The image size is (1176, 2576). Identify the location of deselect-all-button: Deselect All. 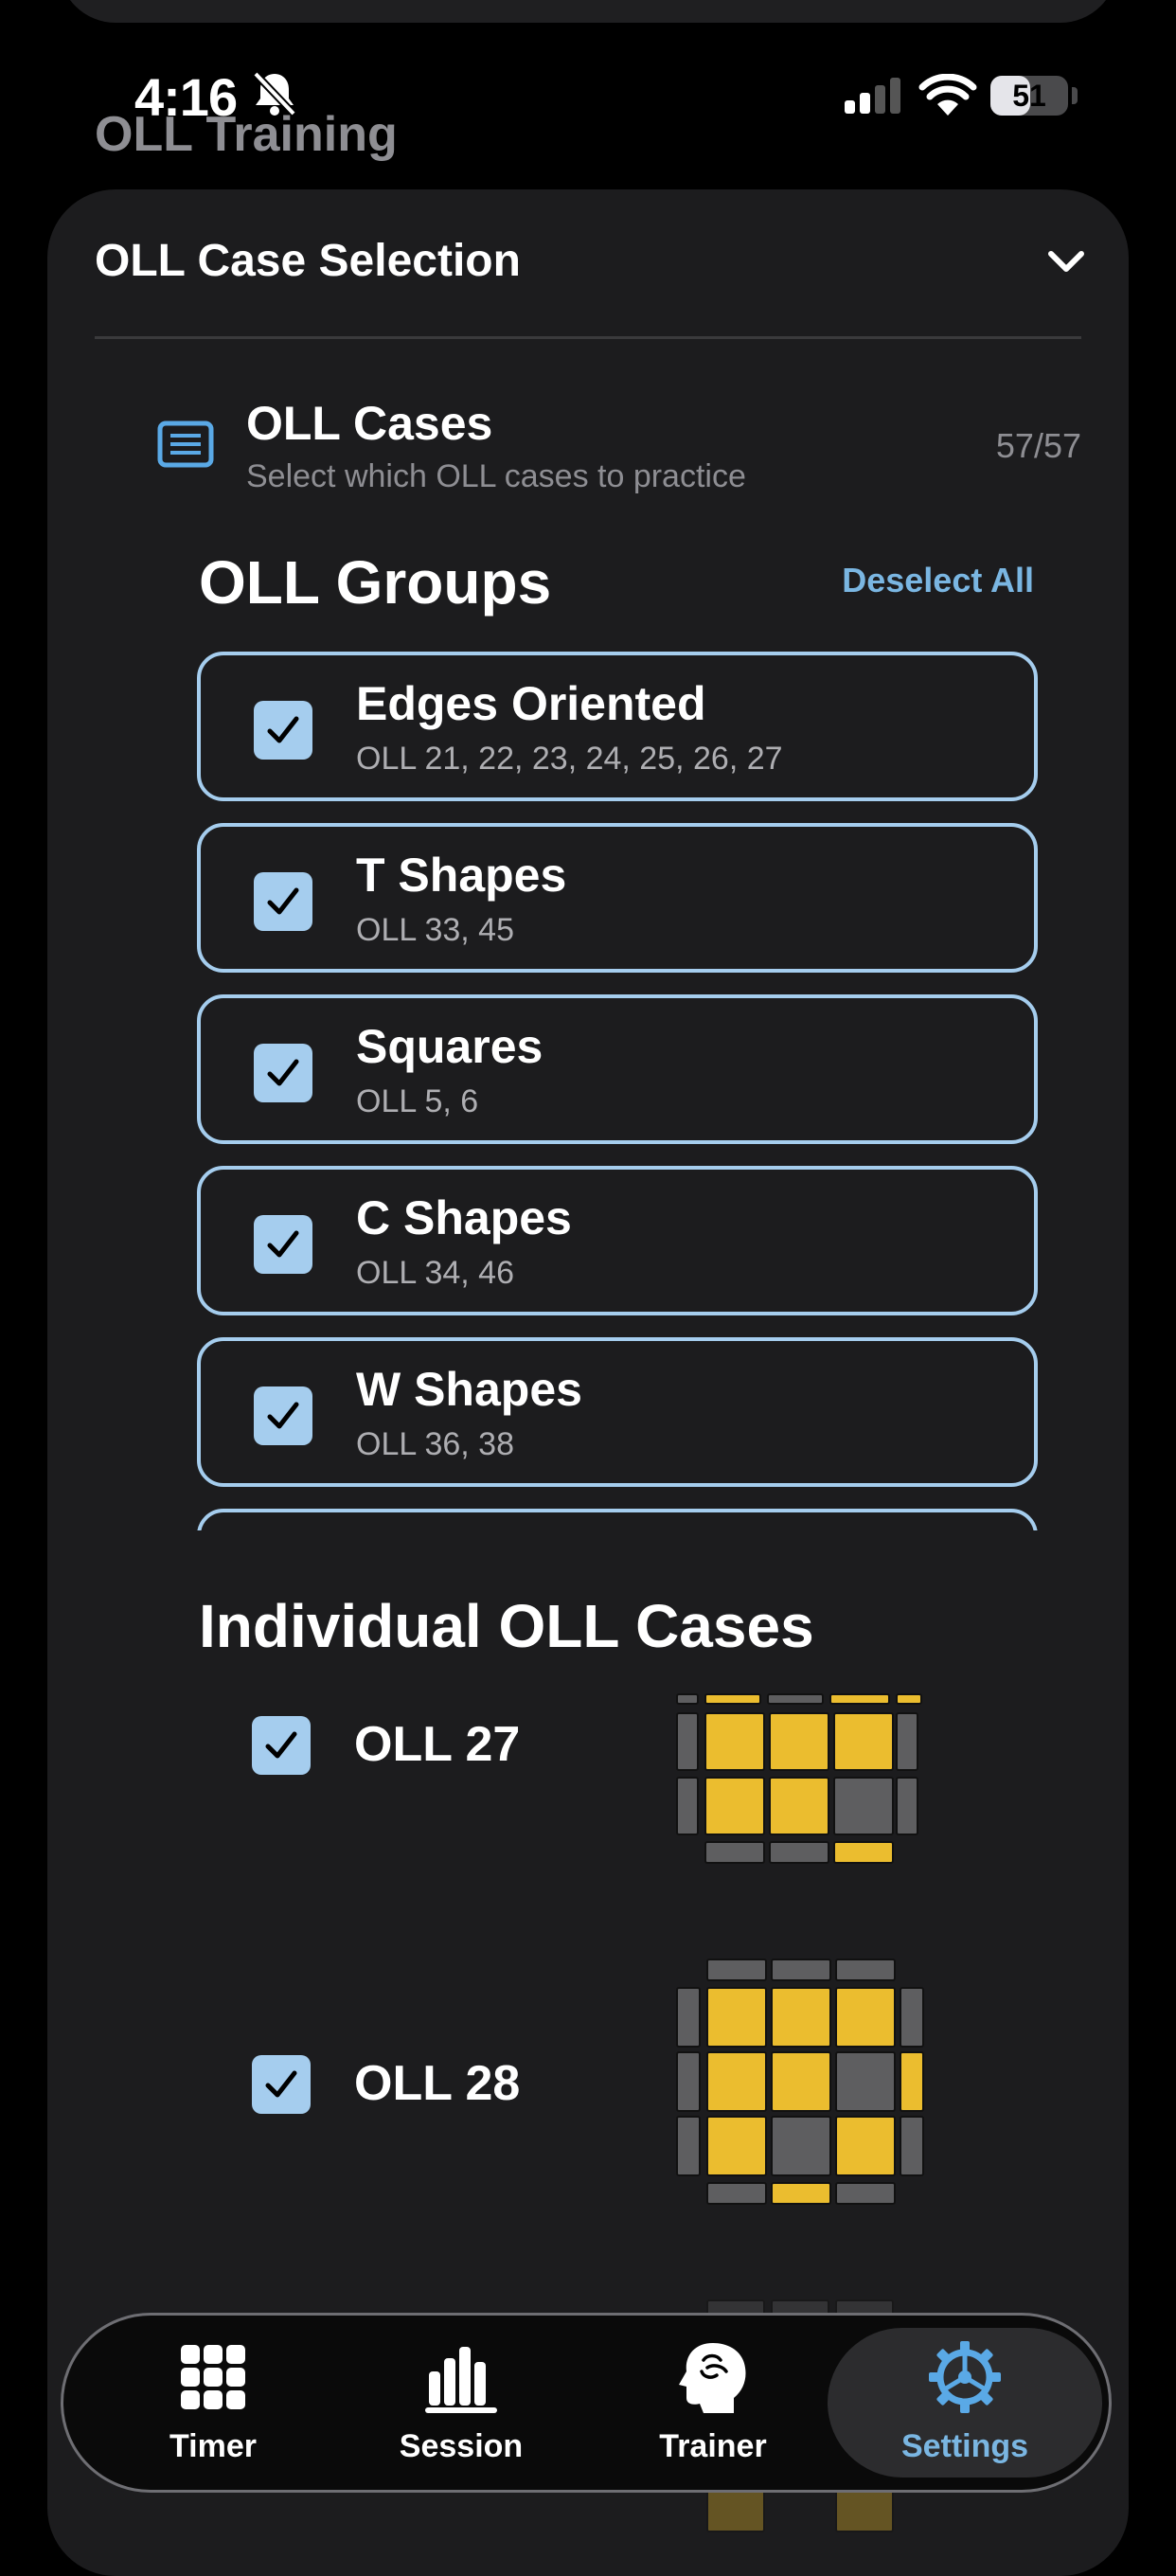
(924, 580).